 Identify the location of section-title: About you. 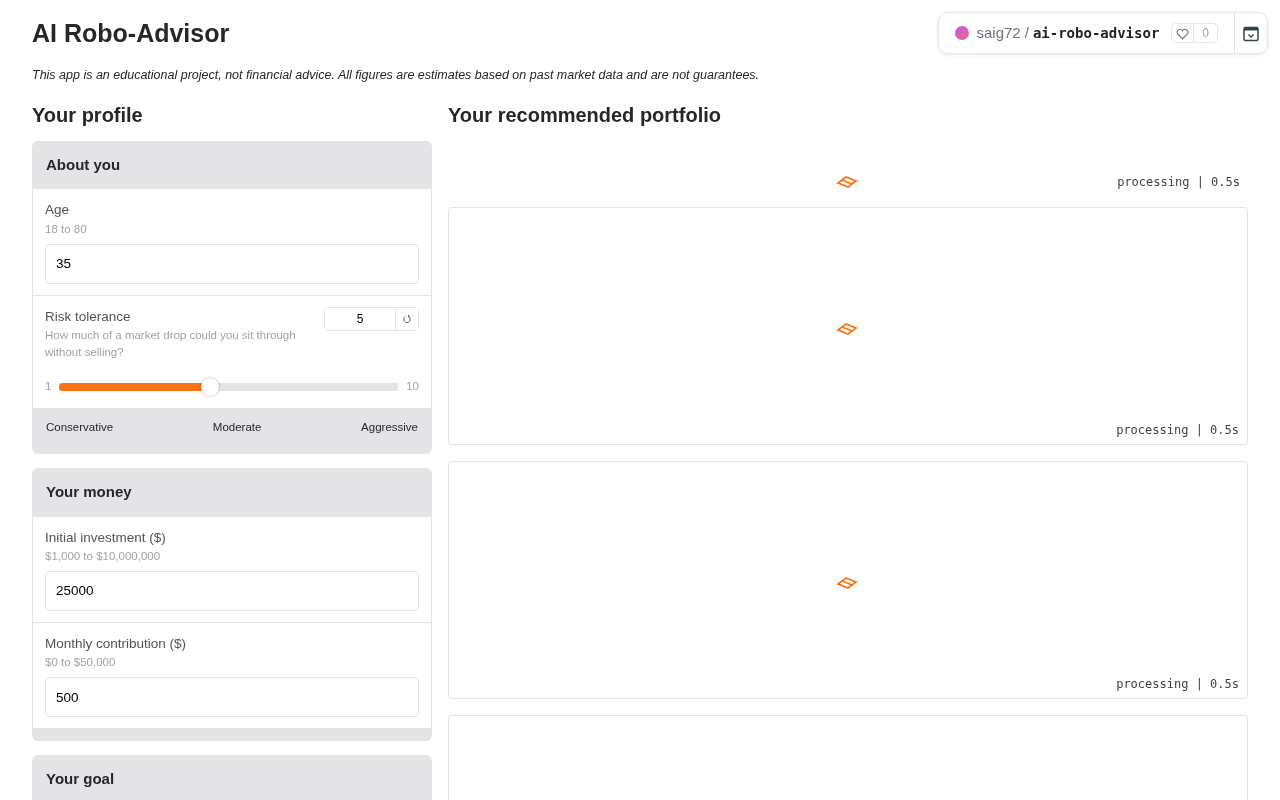
(83, 164).